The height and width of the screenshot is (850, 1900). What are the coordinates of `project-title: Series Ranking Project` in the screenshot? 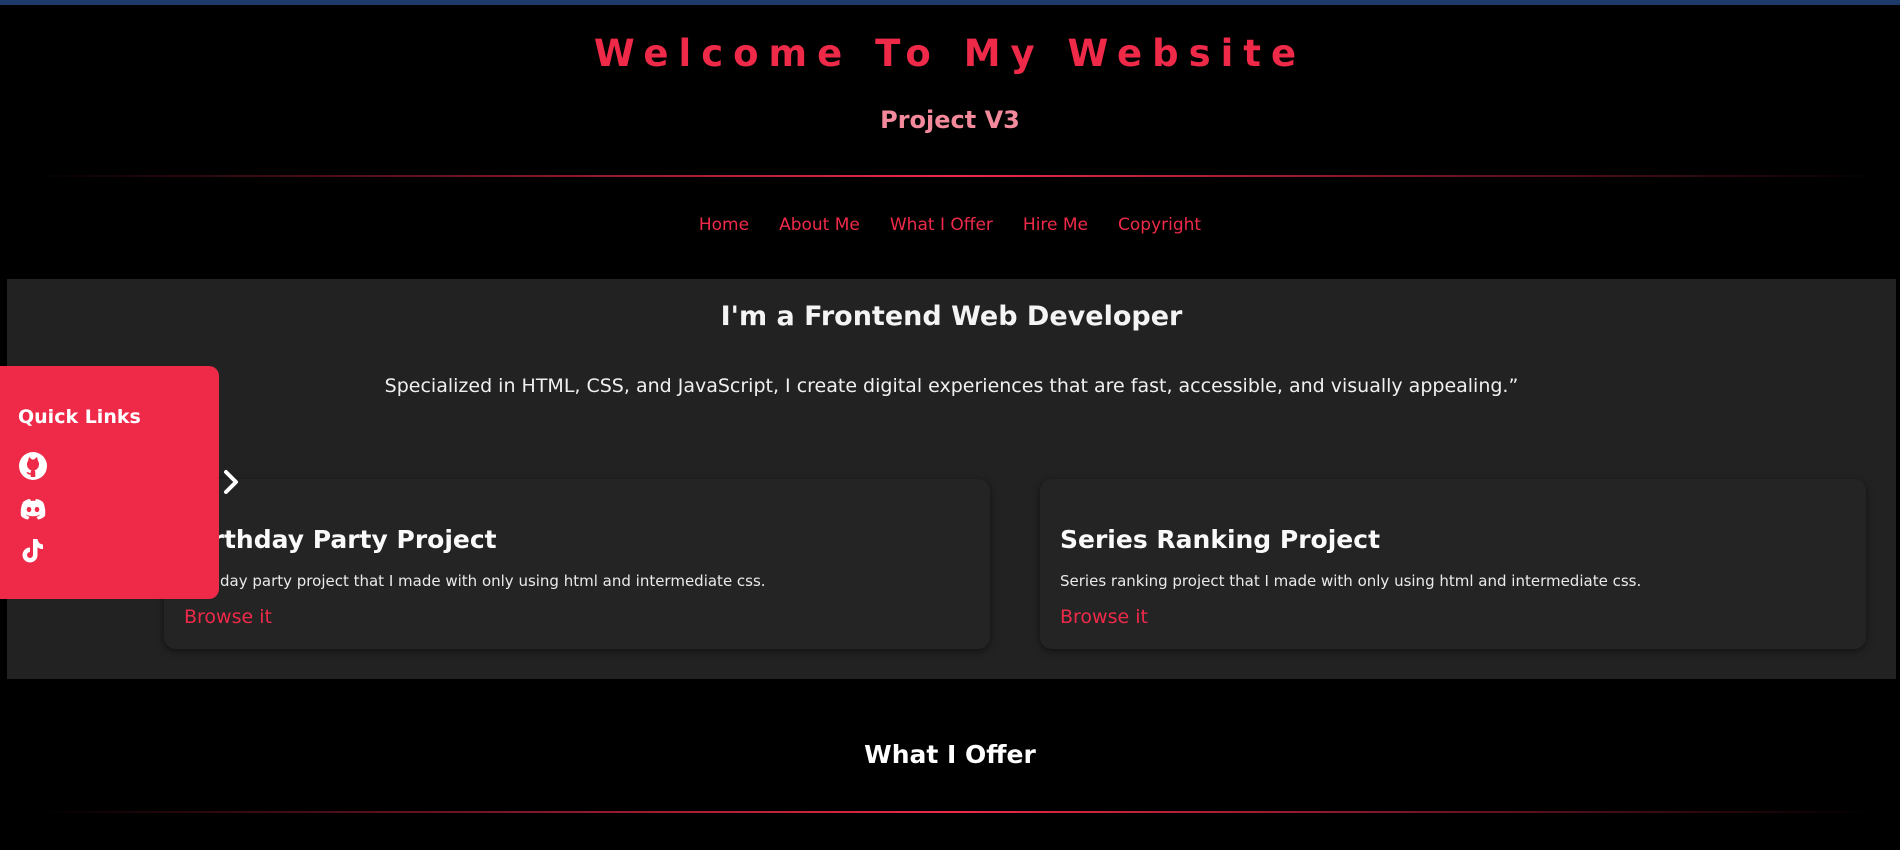 It's located at (1220, 539).